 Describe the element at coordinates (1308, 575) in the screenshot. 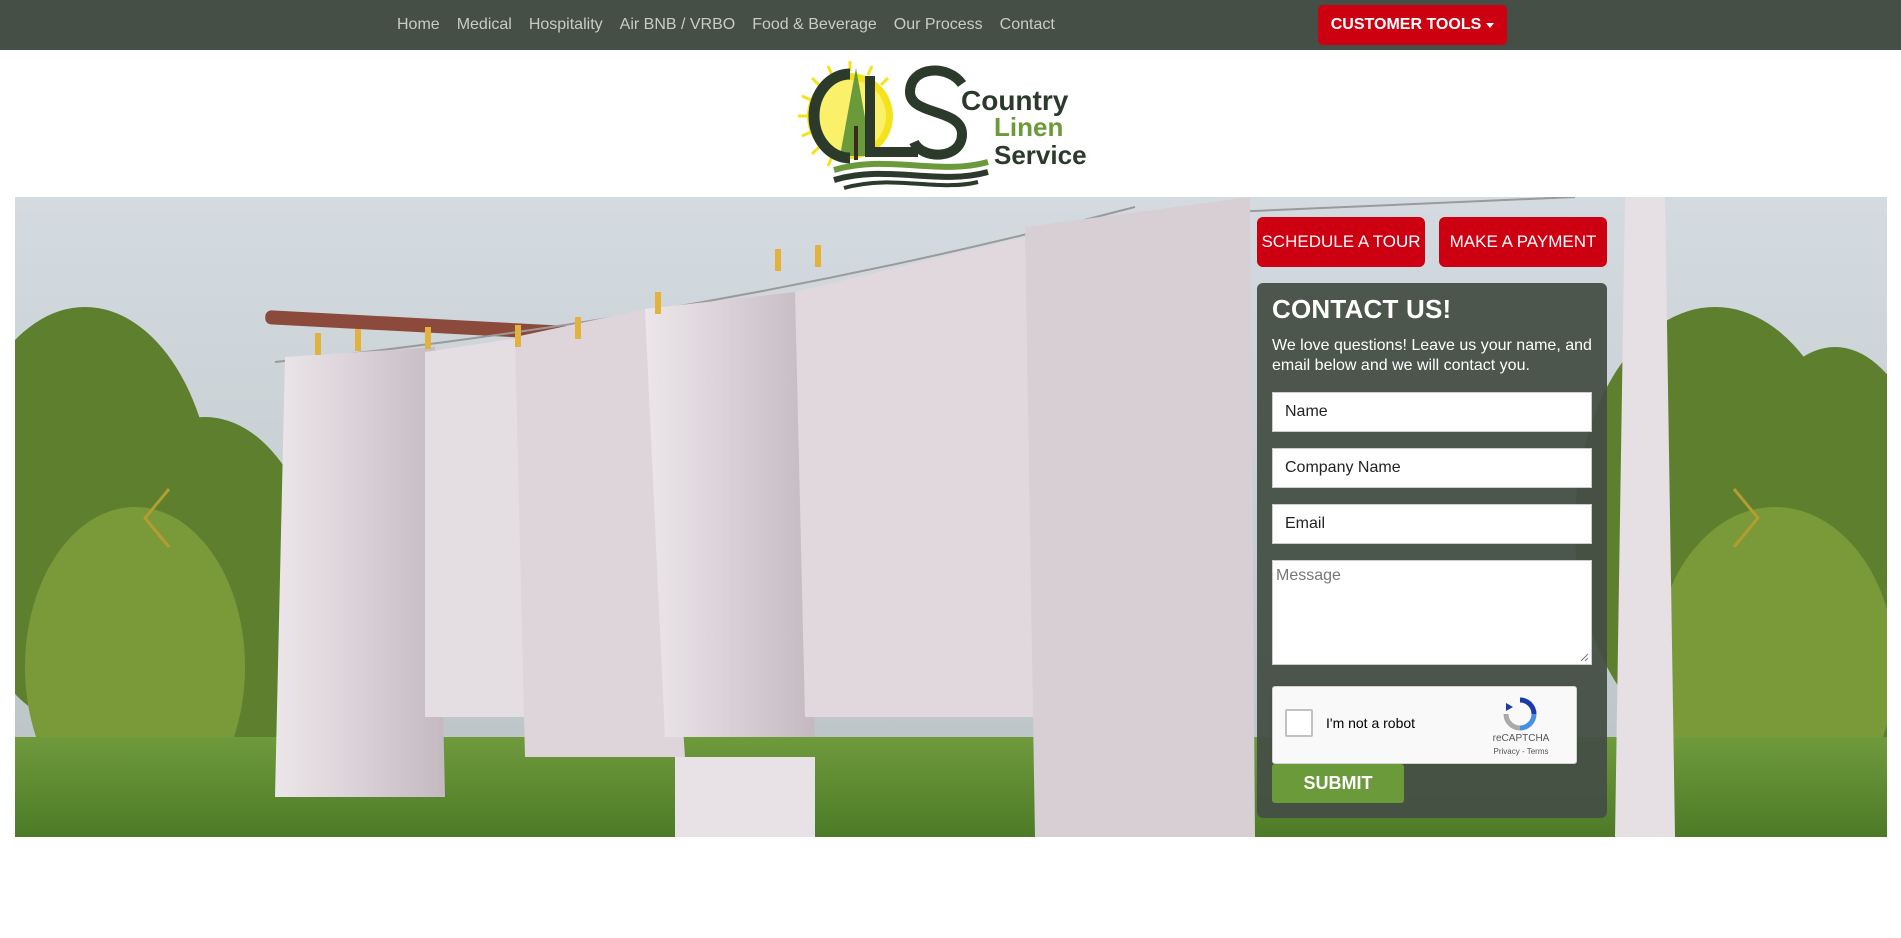

I see `message-placeholder: Message` at that location.